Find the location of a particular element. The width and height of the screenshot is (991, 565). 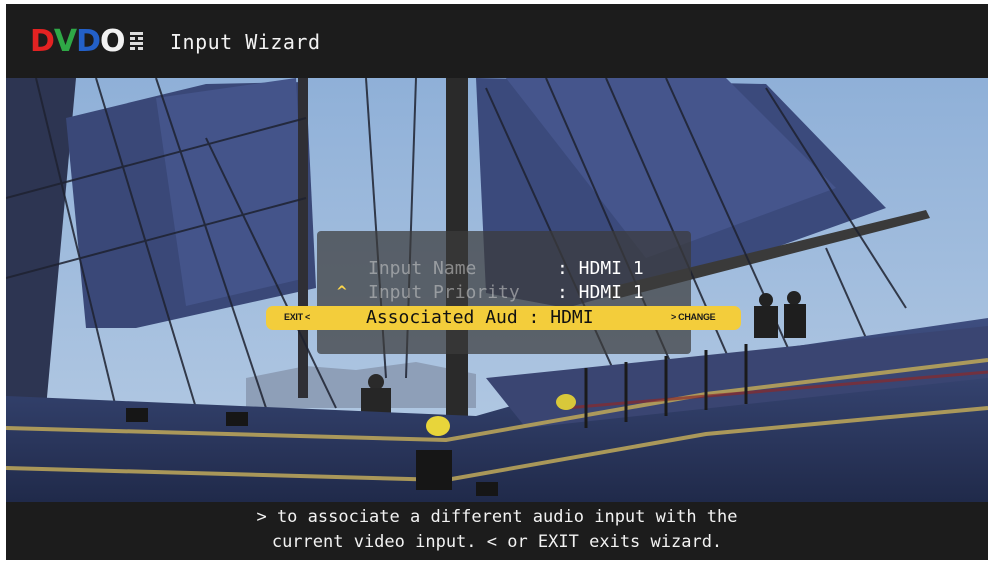

associated-audio-row-text: Associated Aud : HDMI is located at coordinates (480, 317).